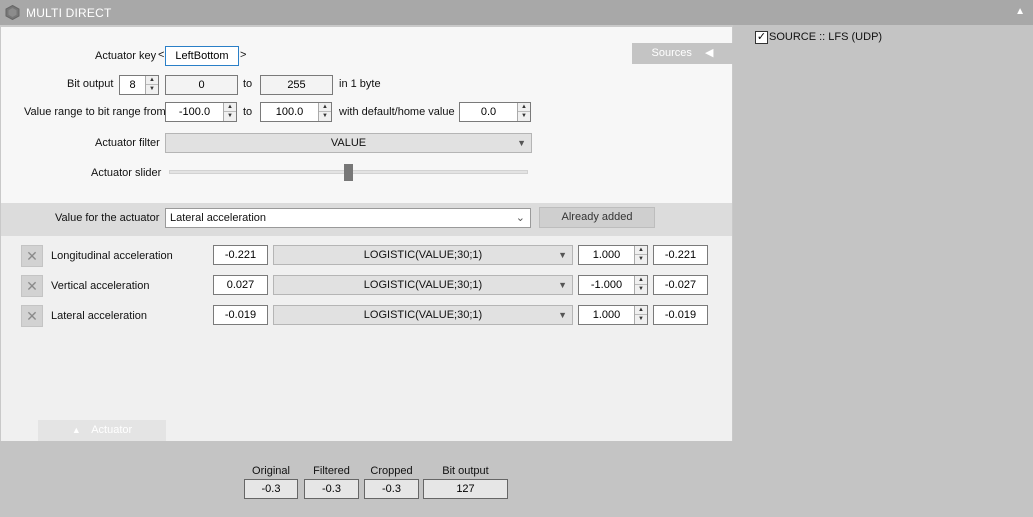 The image size is (1033, 517). What do you see at coordinates (139, 85) in the screenshot?
I see `bit-output-spinner: 8 ▲ ▼` at bounding box center [139, 85].